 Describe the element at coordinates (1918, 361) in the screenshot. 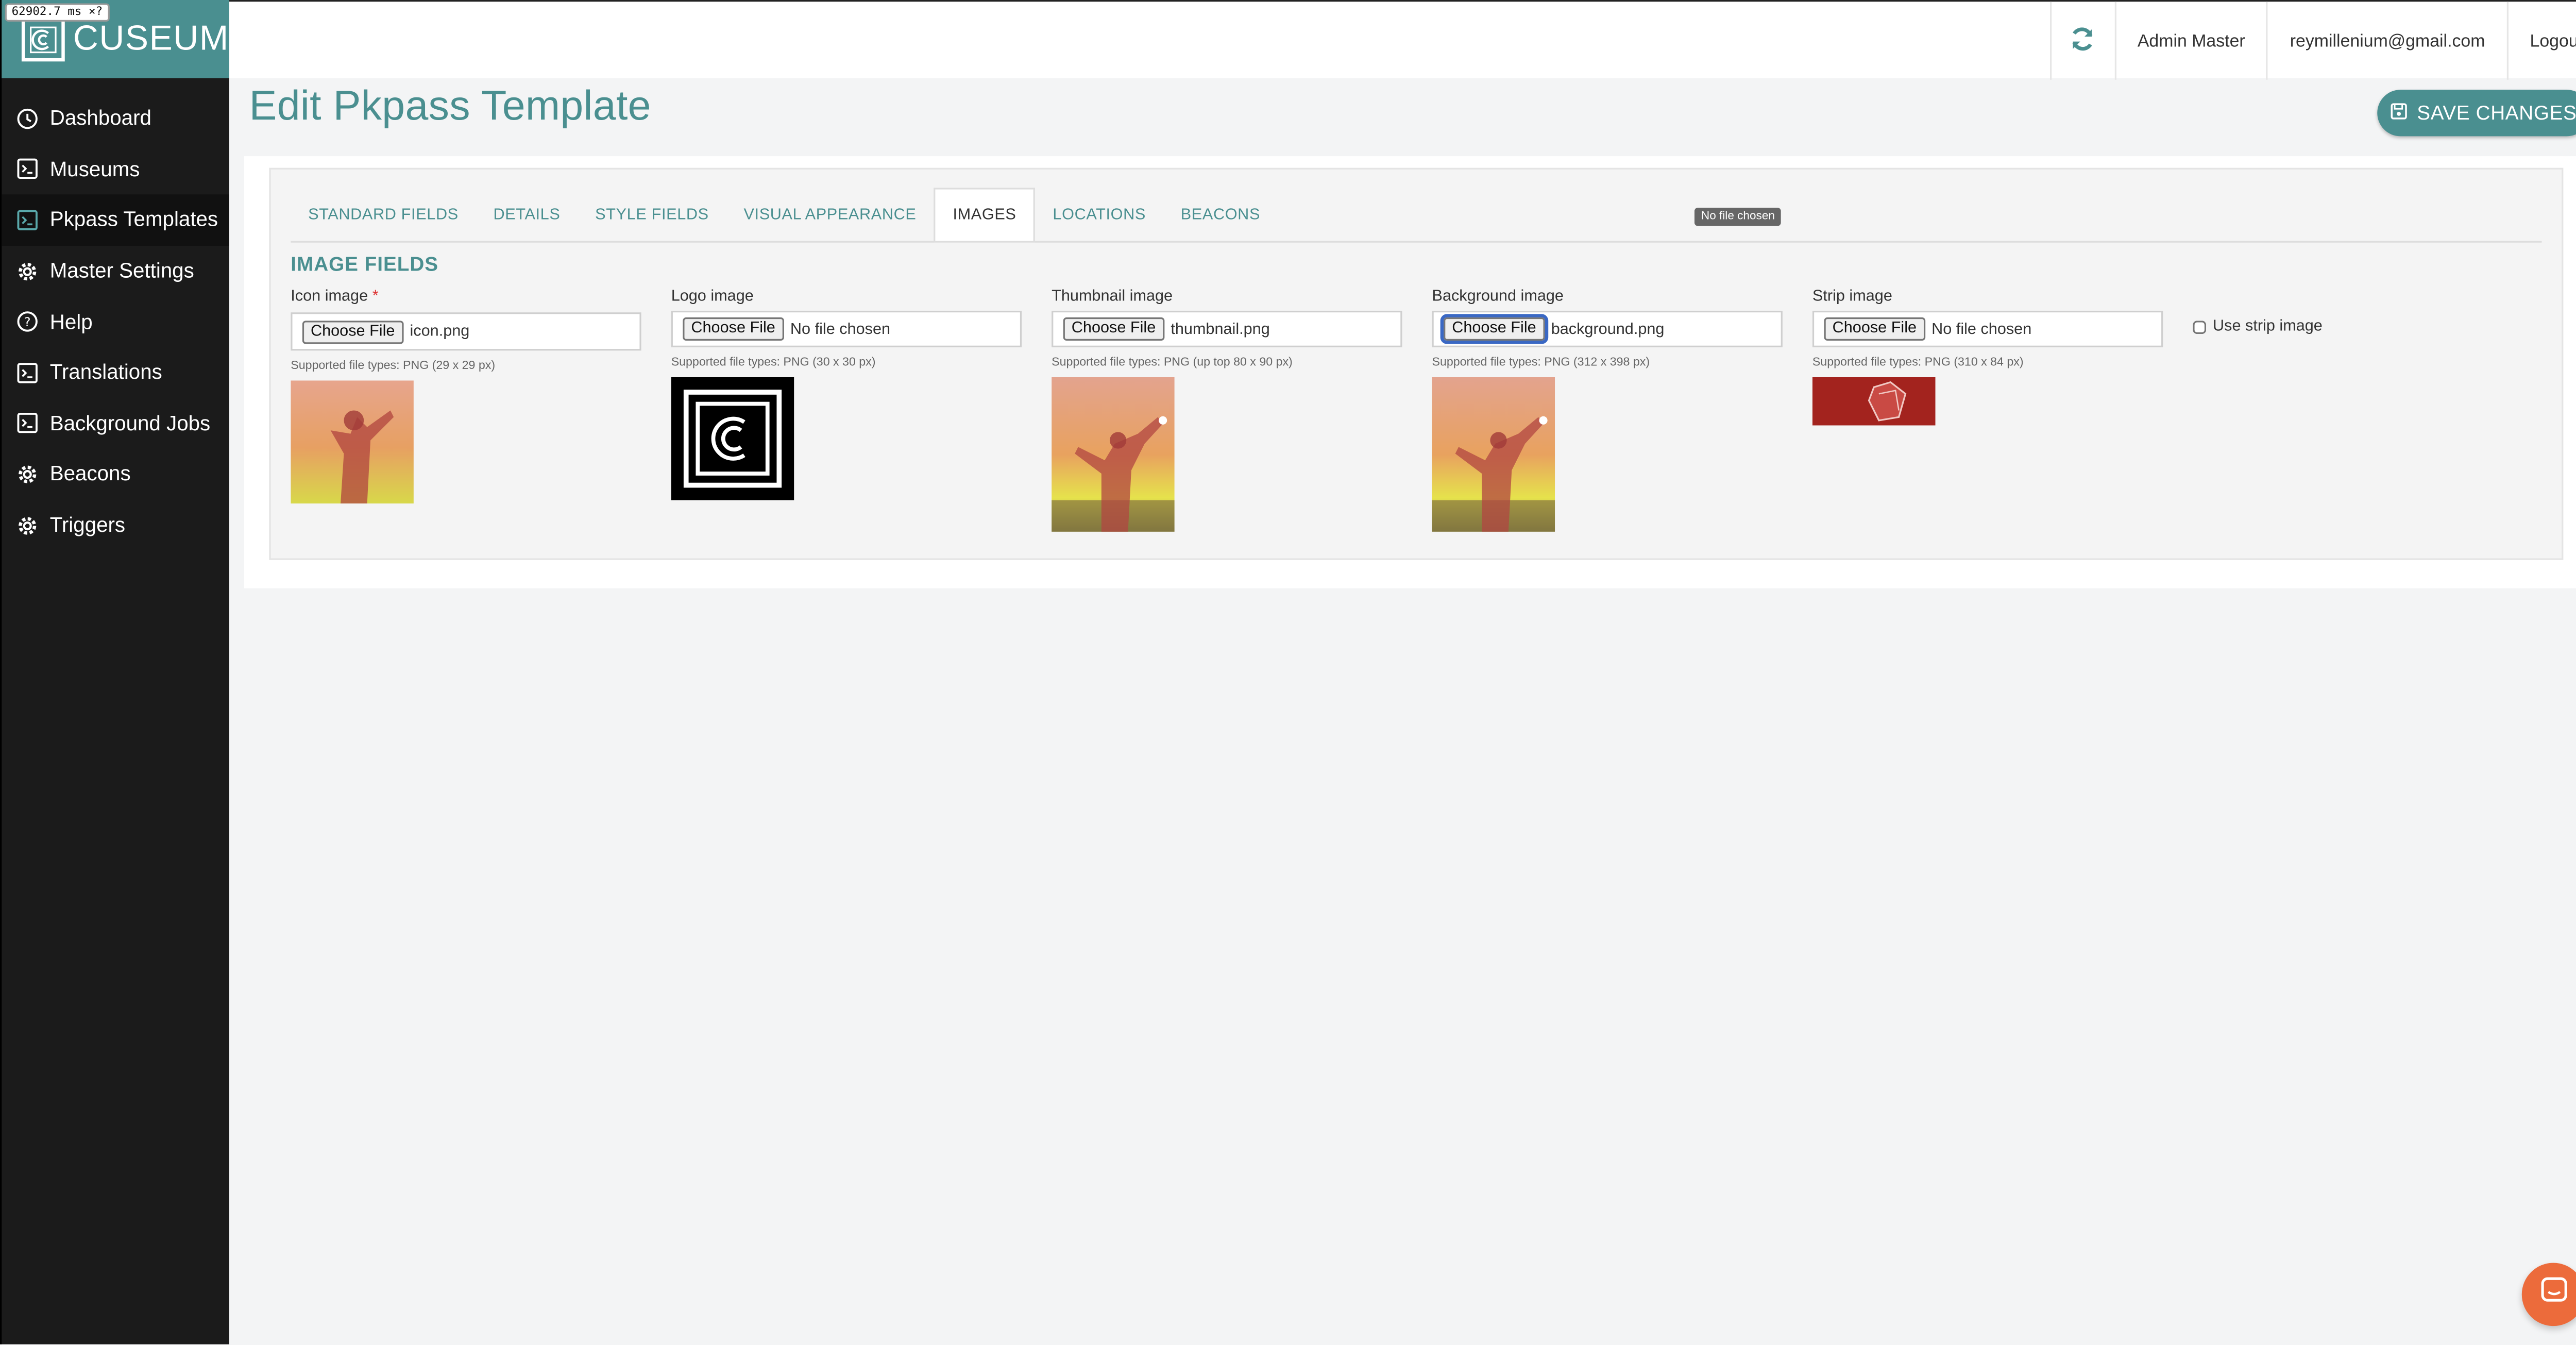

I see `strip-hint: Supported file types: PNG (310 x 84 px)` at that location.